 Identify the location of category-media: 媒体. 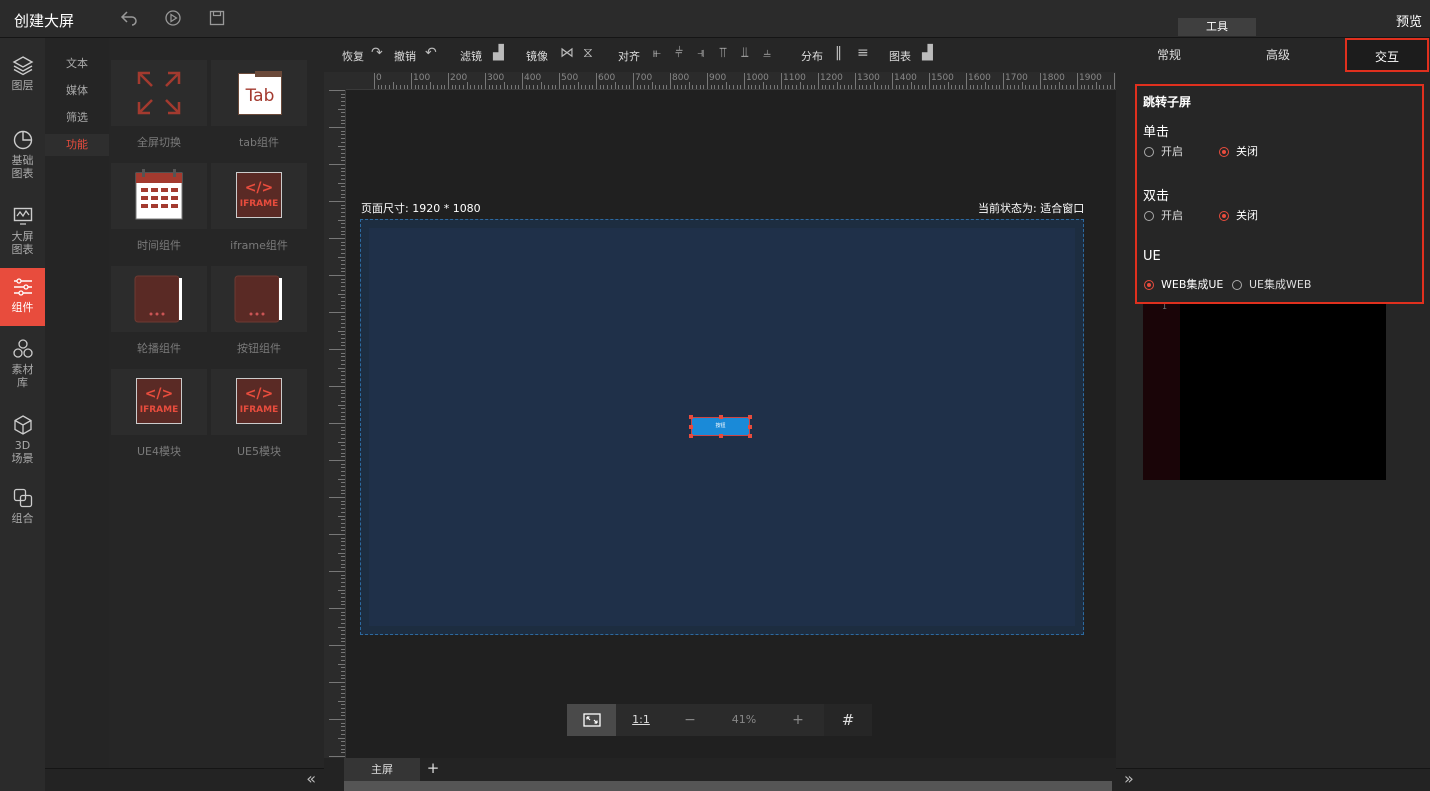
(77, 91).